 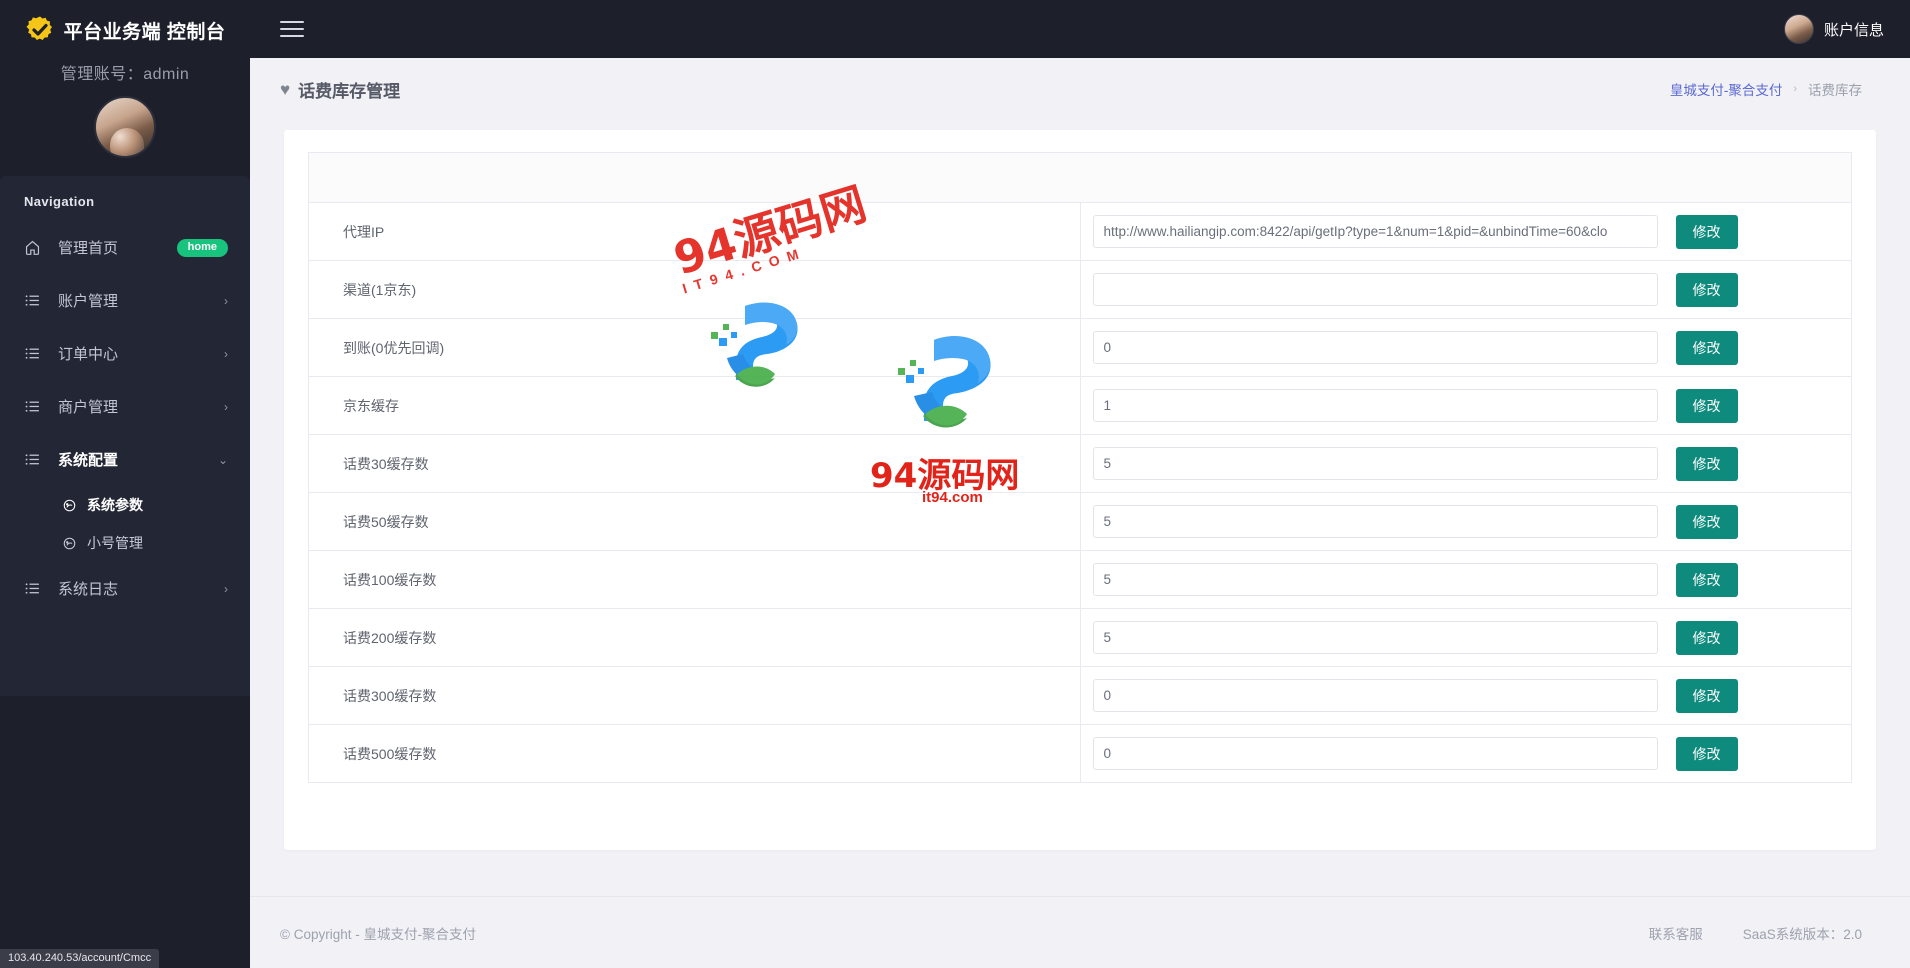 What do you see at coordinates (694, 695) in the screenshot?
I see `row-label: 话费300缓存数` at bounding box center [694, 695].